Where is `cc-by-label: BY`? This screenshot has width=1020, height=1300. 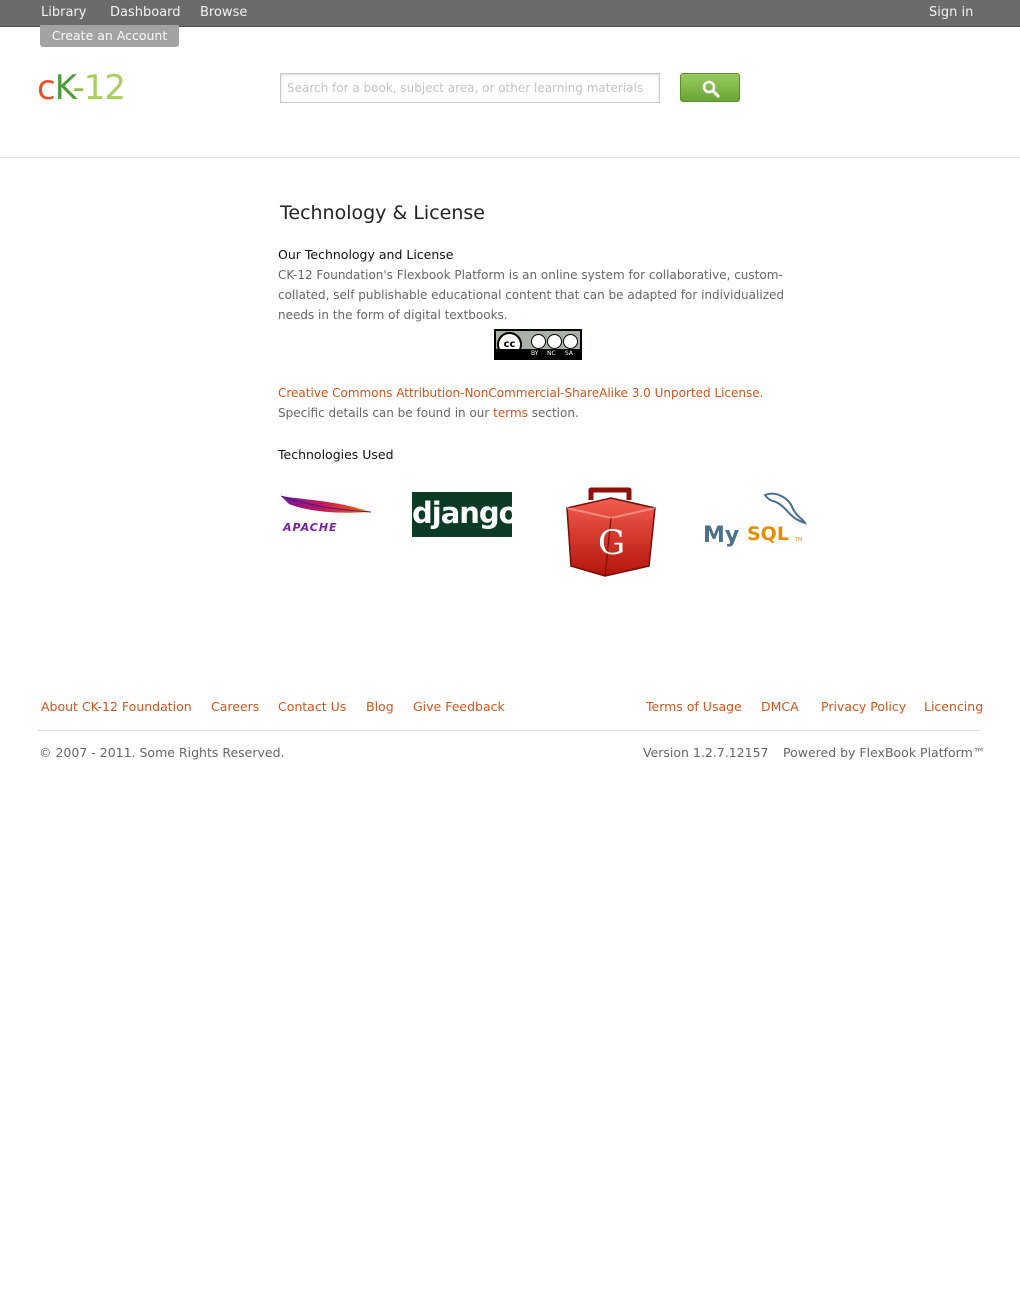 cc-by-label: BY is located at coordinates (535, 353).